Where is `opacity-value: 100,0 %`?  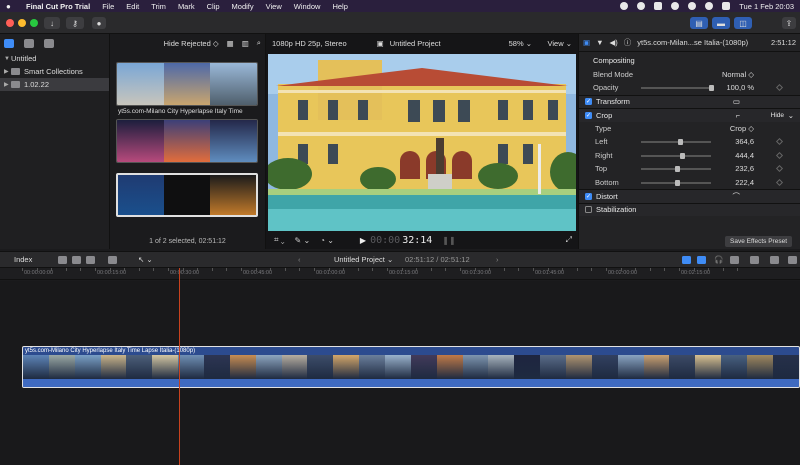
opacity-value: 100,0 % is located at coordinates (740, 87).